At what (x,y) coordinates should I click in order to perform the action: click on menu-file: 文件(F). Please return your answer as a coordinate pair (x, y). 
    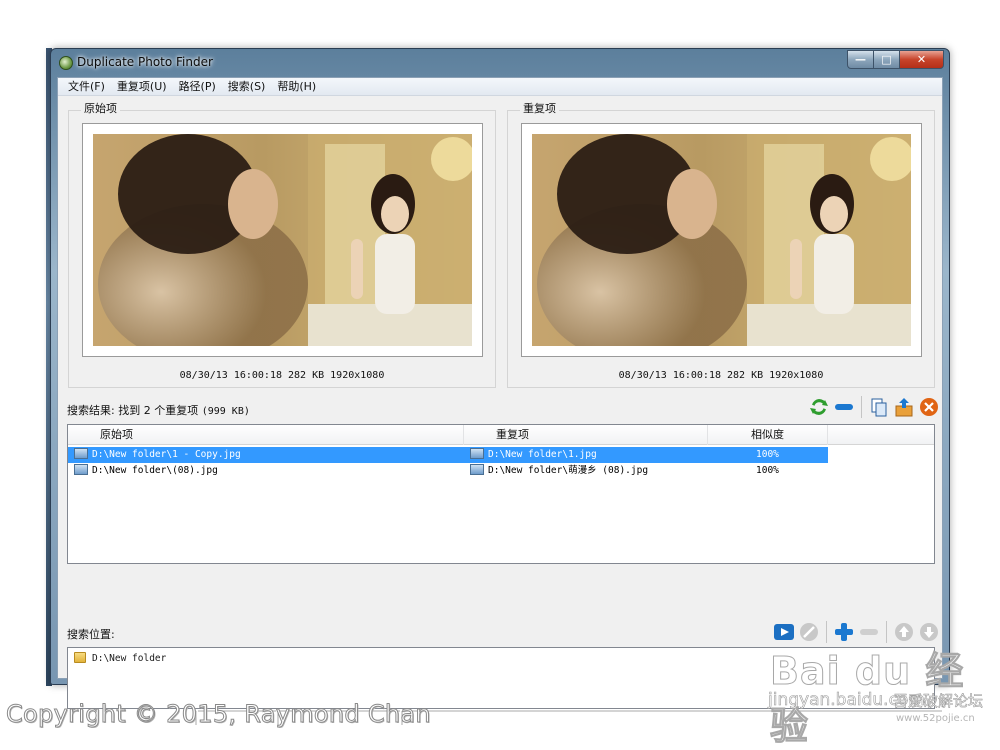
    Looking at the image, I should click on (86, 87).